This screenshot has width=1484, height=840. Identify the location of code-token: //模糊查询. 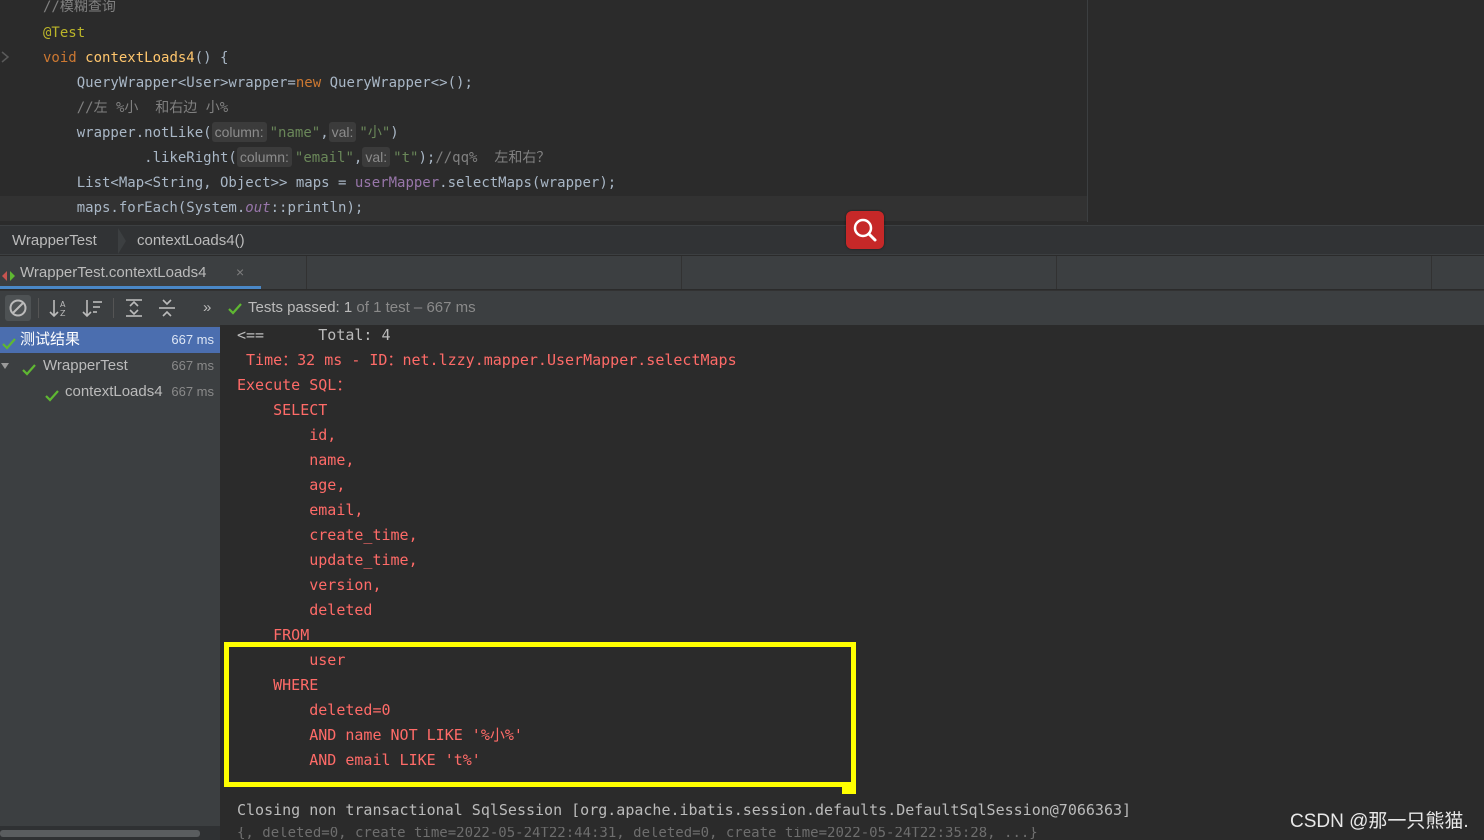
(79, 7).